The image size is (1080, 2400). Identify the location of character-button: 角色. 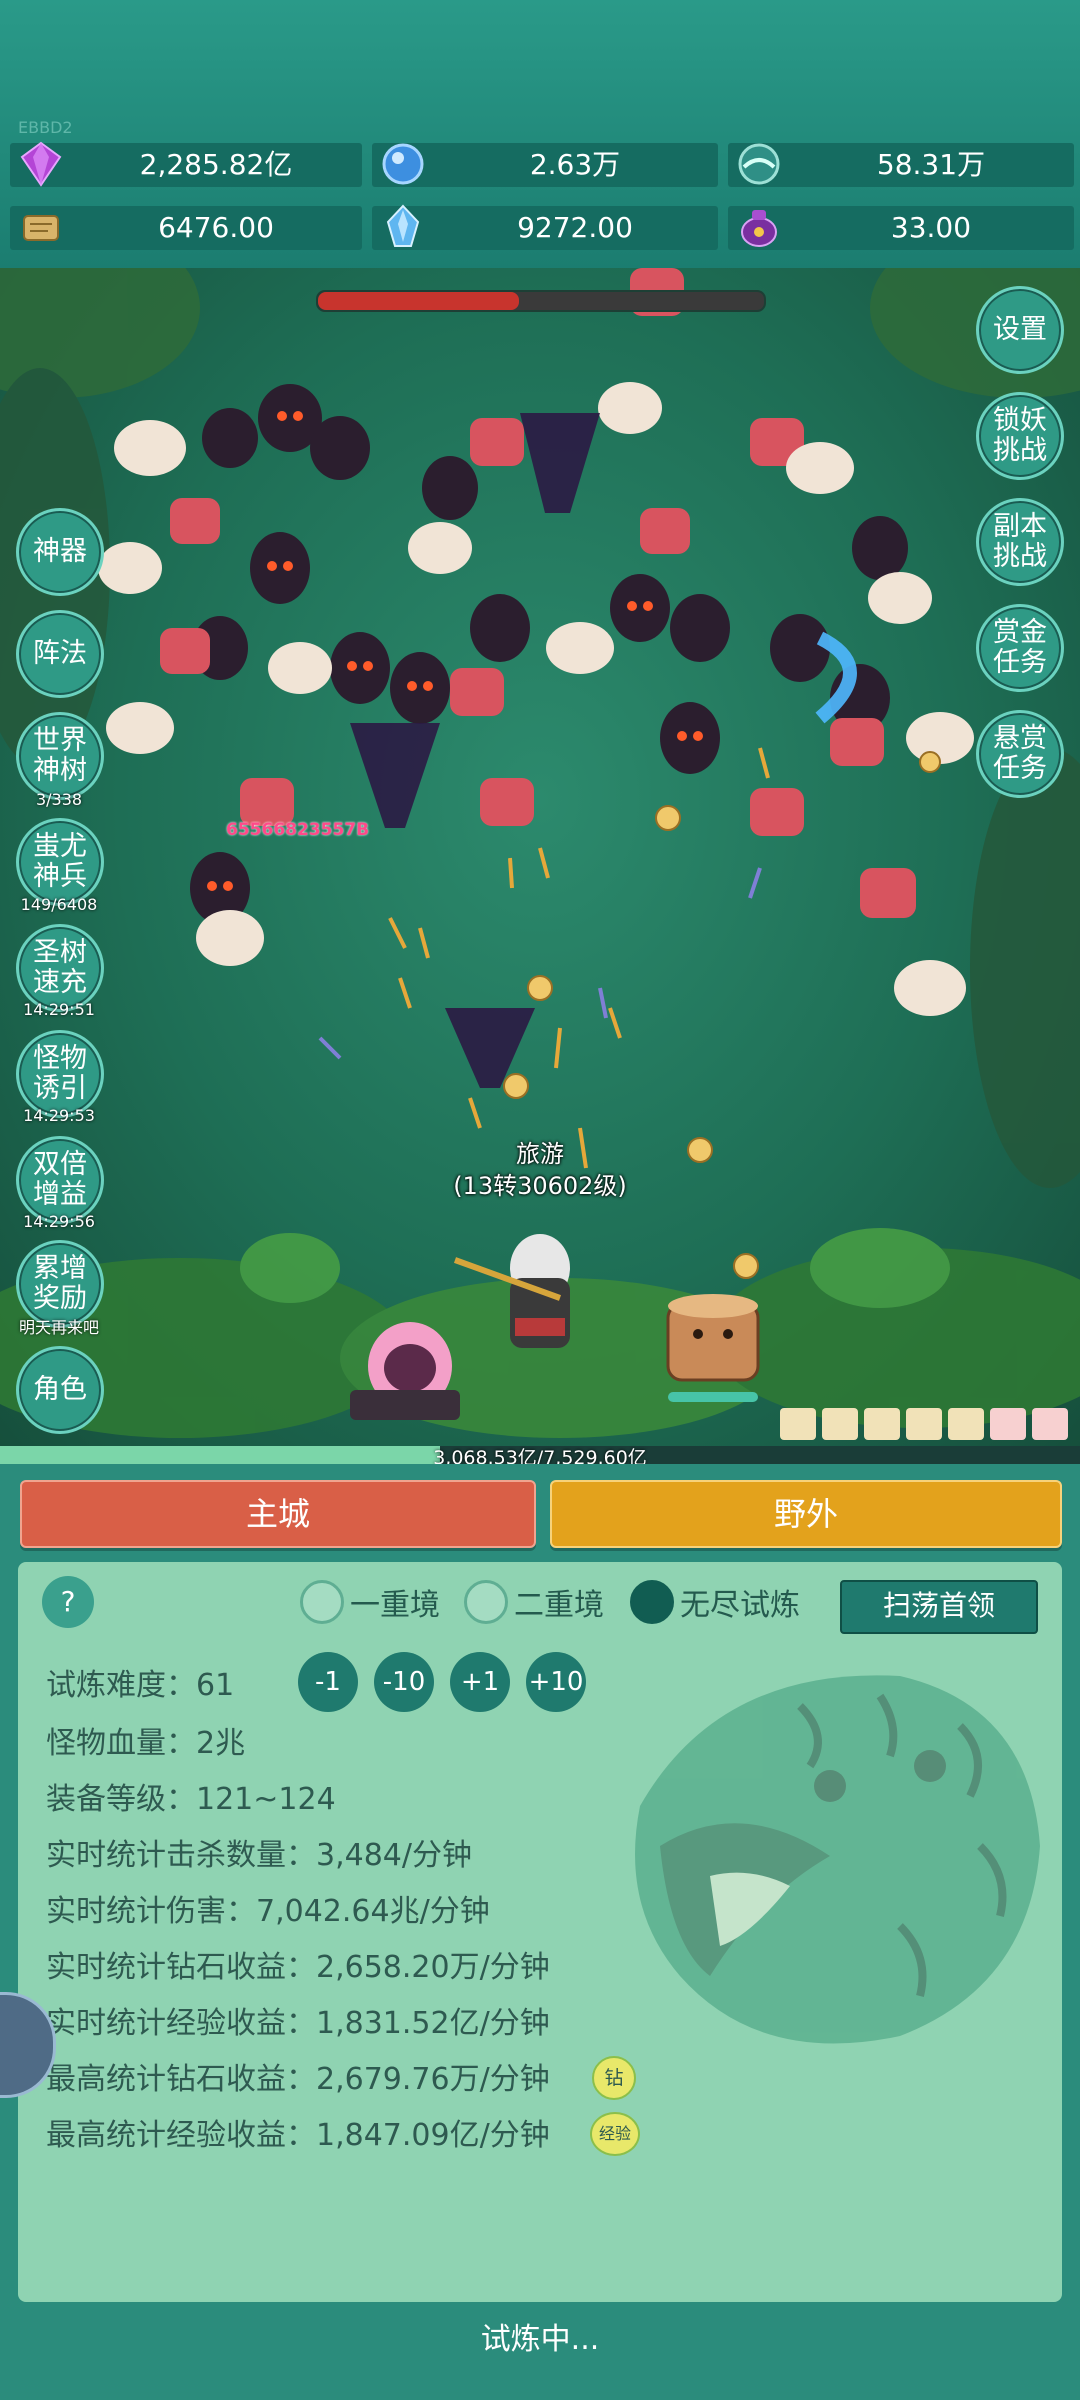
(60, 1390).